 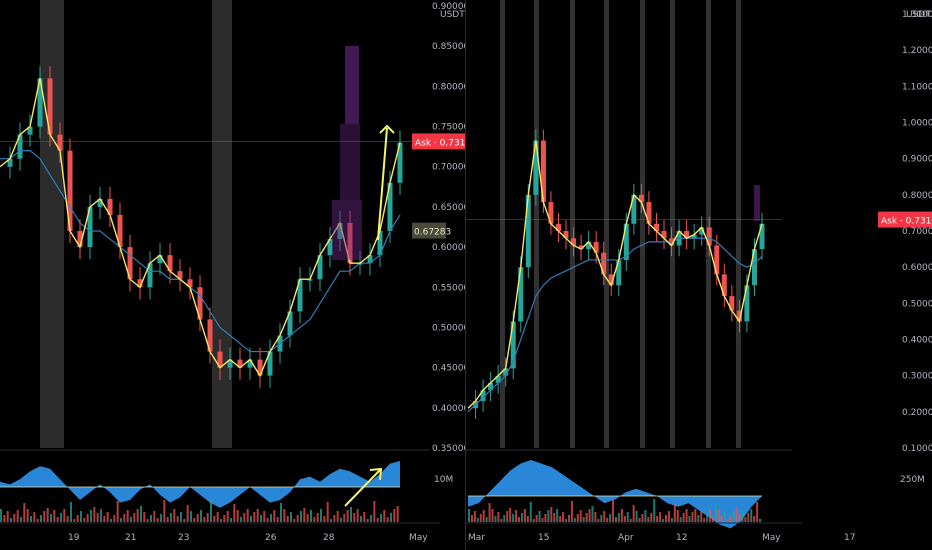 What do you see at coordinates (917, 124) in the screenshot?
I see `y-tick-label: 1.00000` at bounding box center [917, 124].